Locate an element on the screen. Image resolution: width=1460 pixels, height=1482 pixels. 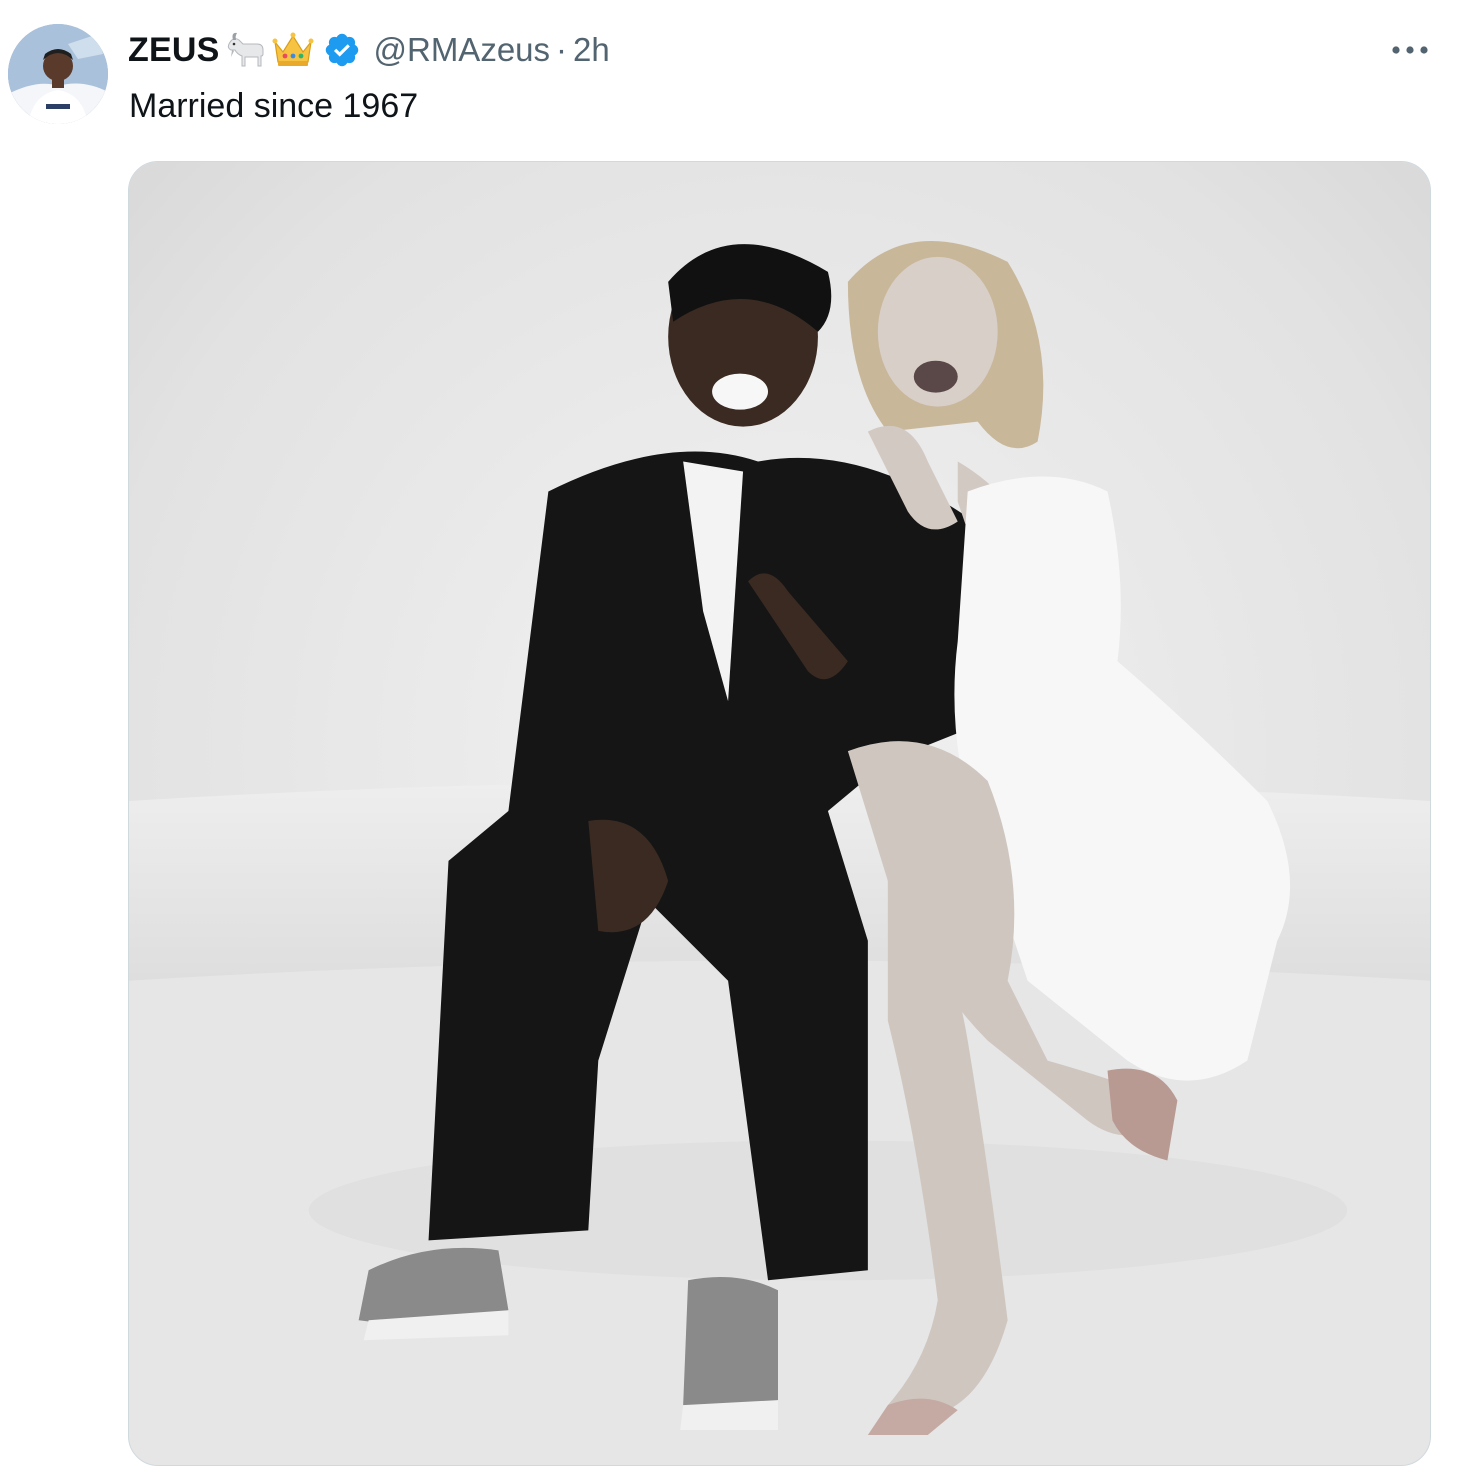
timestamp: 2h is located at coordinates (591, 50).